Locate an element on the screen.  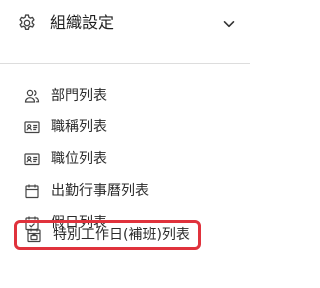
menu-item-attendance-calendar-list: 出勤行事曆列表 is located at coordinates (87, 191).